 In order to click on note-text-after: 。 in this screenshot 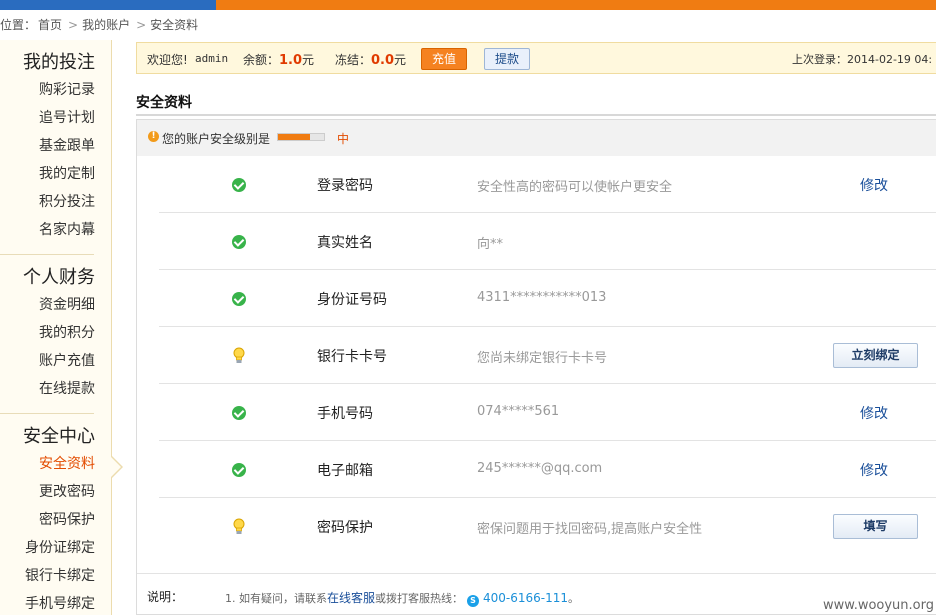, I will do `click(574, 598)`.